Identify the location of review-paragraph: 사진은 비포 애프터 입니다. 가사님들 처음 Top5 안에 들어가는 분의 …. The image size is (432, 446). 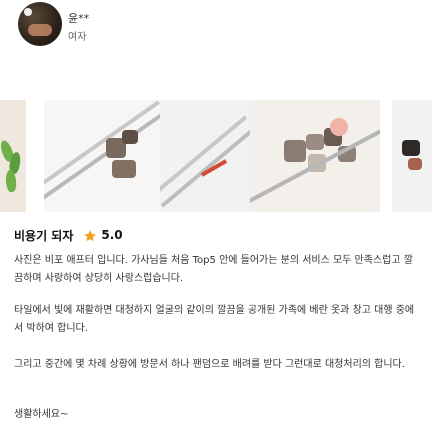
(213, 269).